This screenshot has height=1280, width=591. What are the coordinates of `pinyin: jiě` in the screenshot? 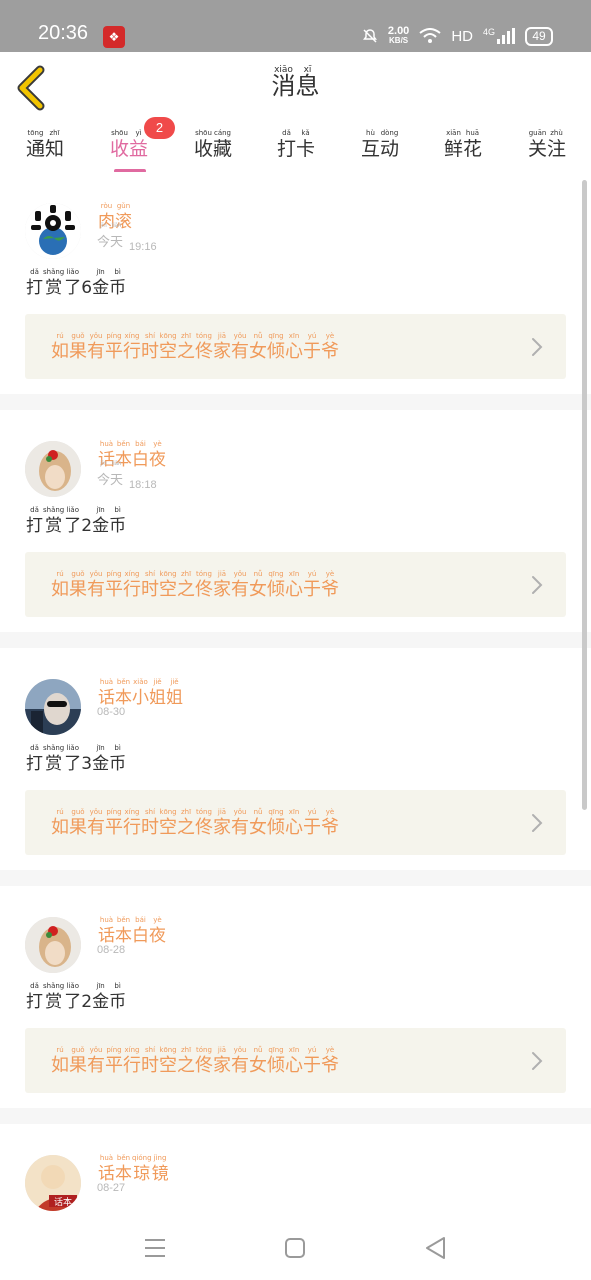 It's located at (174, 682).